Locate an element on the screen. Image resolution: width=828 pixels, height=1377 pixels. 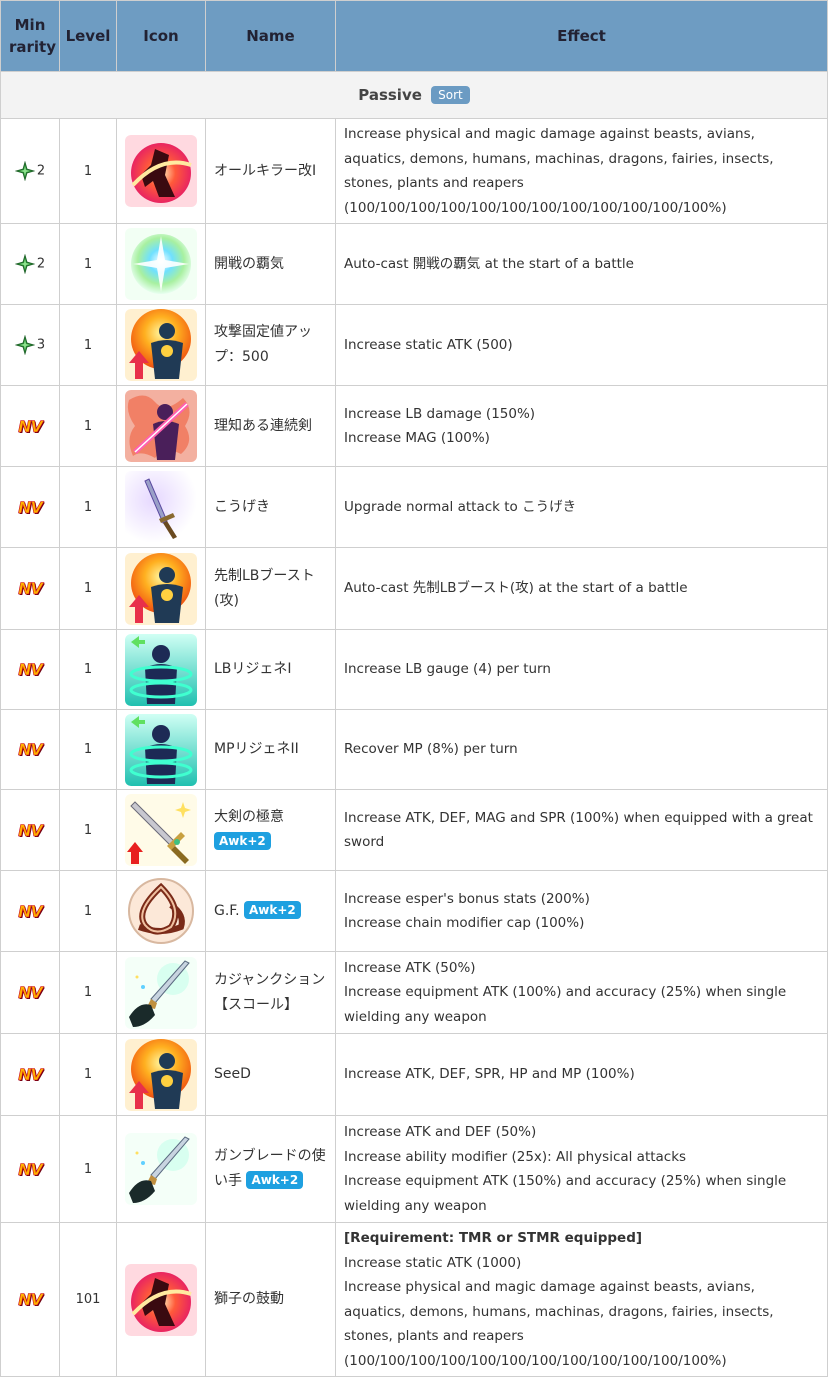
skill-name: 開戦の覇気 is located at coordinates (249, 264).